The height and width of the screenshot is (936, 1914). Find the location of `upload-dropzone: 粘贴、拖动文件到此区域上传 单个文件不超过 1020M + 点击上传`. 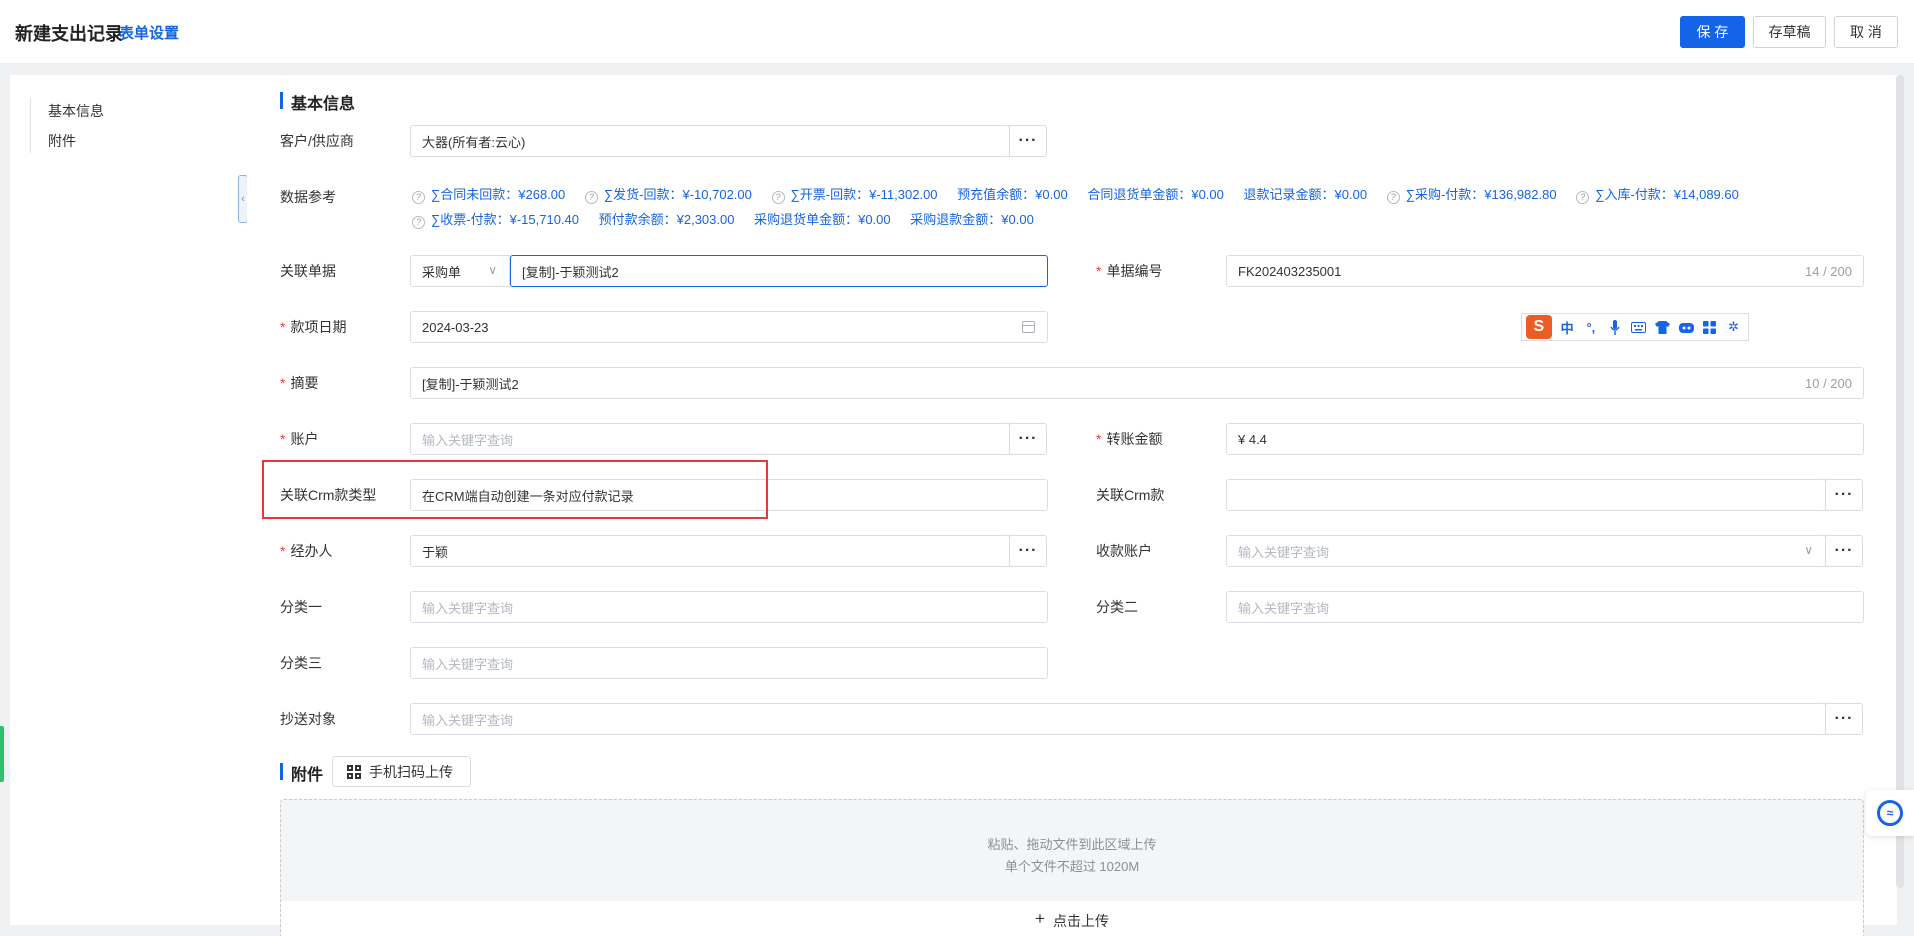

upload-dropzone: 粘贴、拖动文件到此区域上传 单个文件不超过 1020M + 点击上传 is located at coordinates (1072, 867).